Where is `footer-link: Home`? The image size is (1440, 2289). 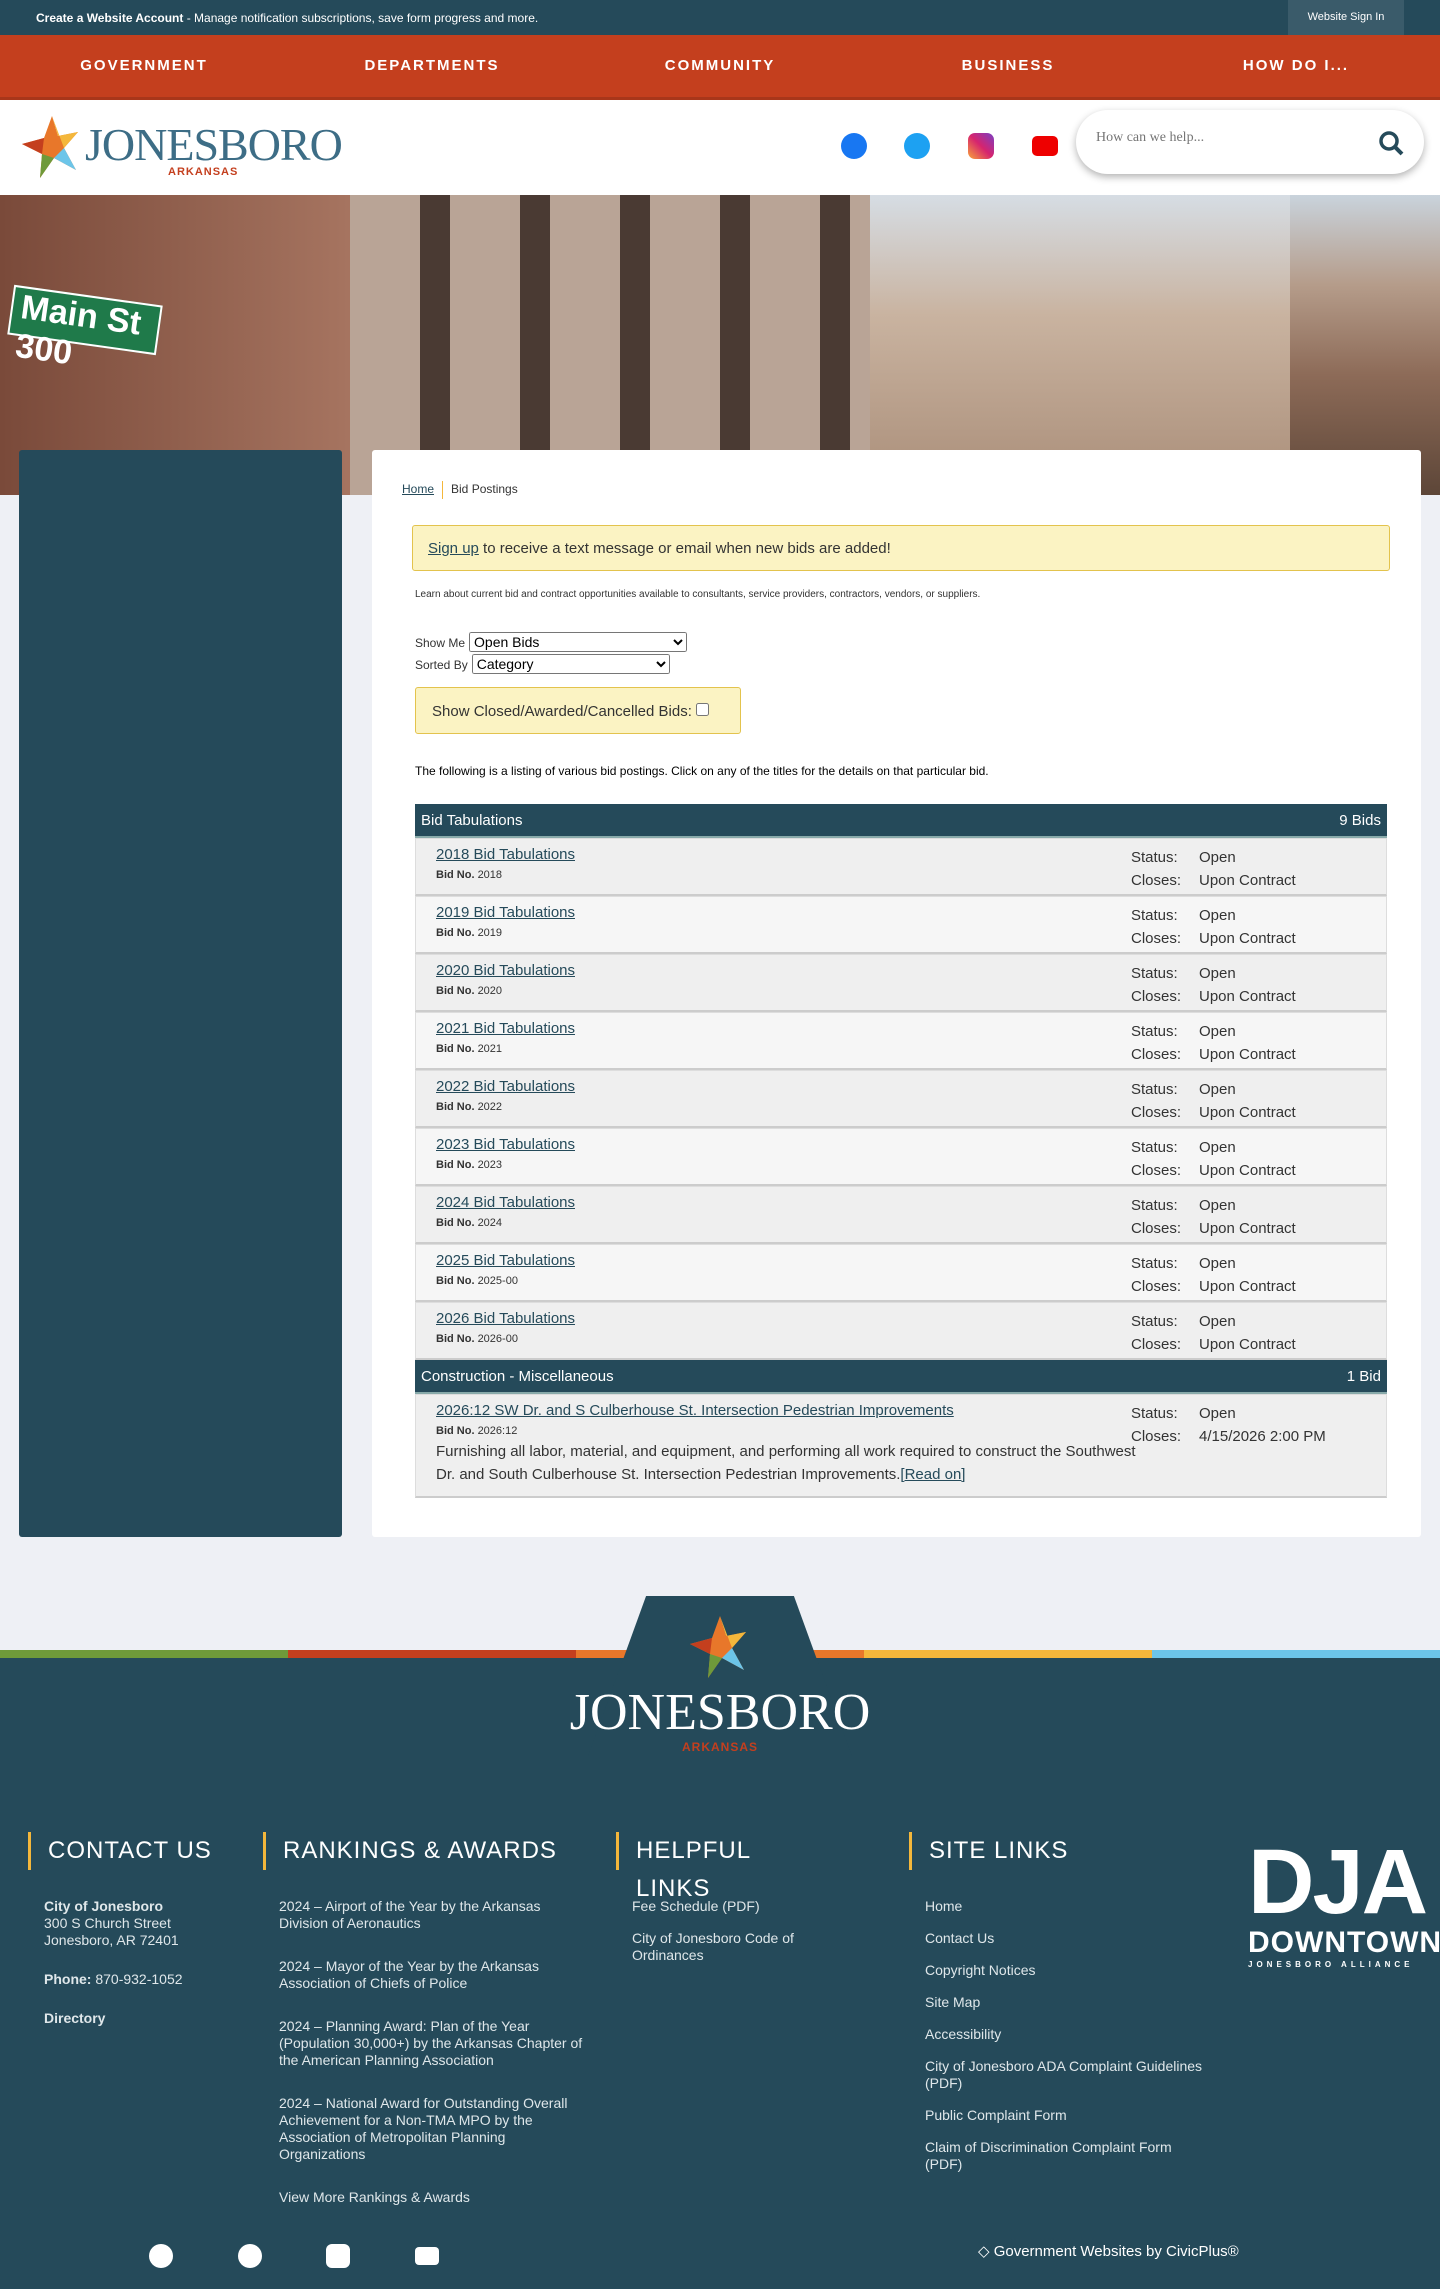
footer-link: Home is located at coordinates (1059, 1906).